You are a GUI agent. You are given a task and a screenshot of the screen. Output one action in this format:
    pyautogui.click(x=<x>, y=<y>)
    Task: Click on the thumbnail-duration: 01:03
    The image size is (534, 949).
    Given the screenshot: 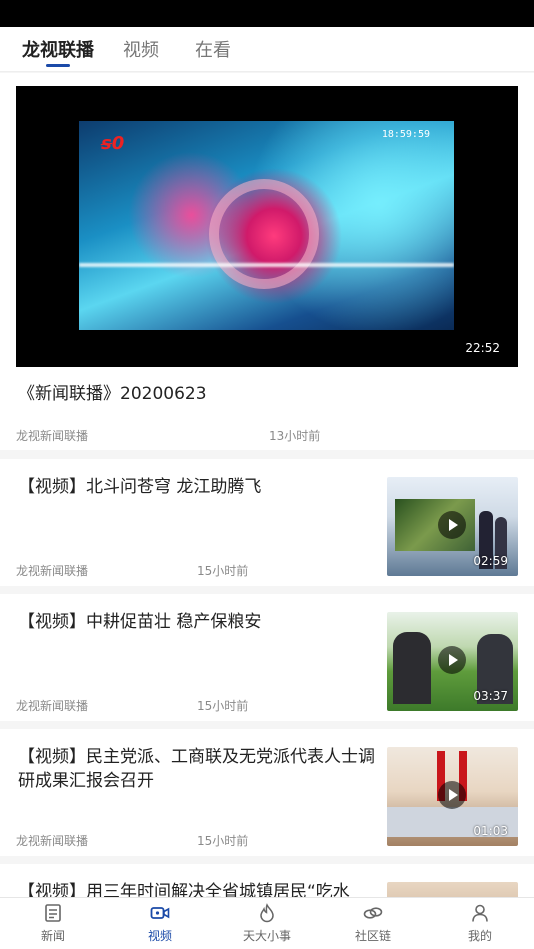 What is the action you would take?
    pyautogui.click(x=490, y=831)
    